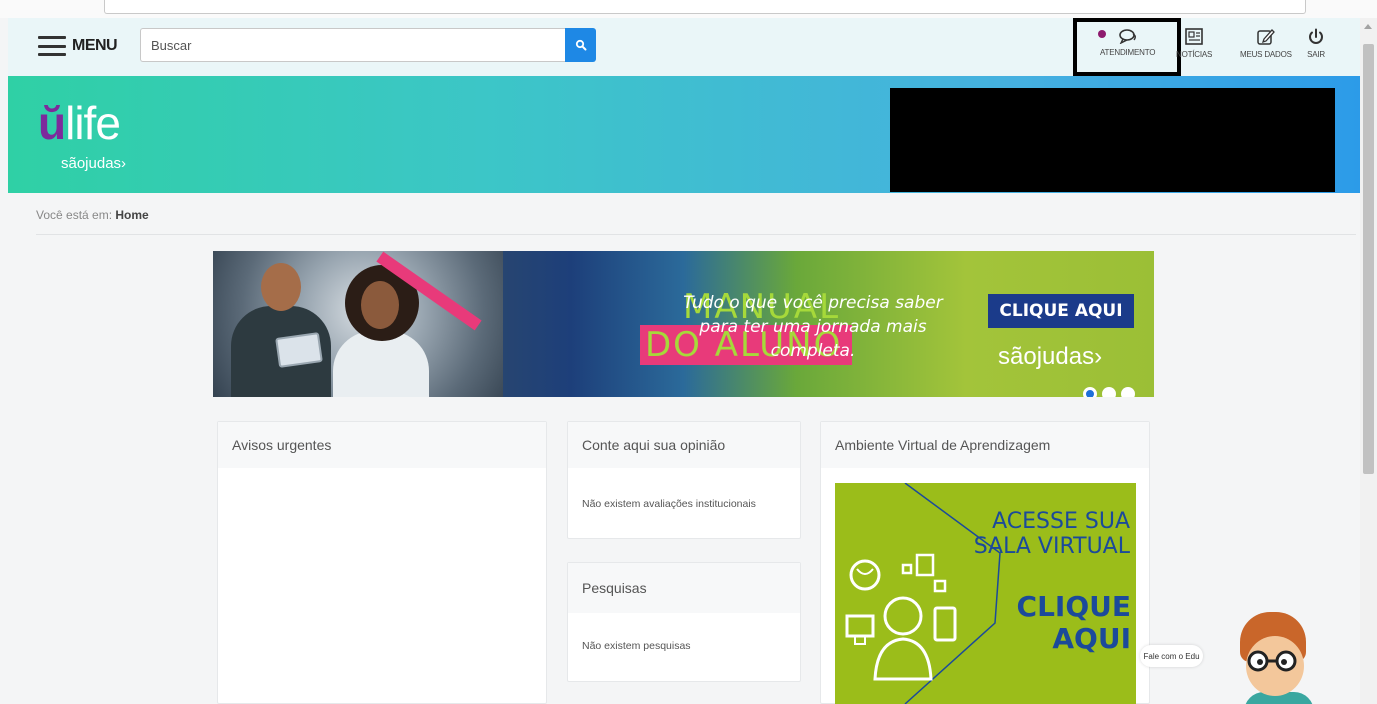 This screenshot has height=704, width=1377. What do you see at coordinates (93, 123) in the screenshot?
I see `logo-main-text: life` at bounding box center [93, 123].